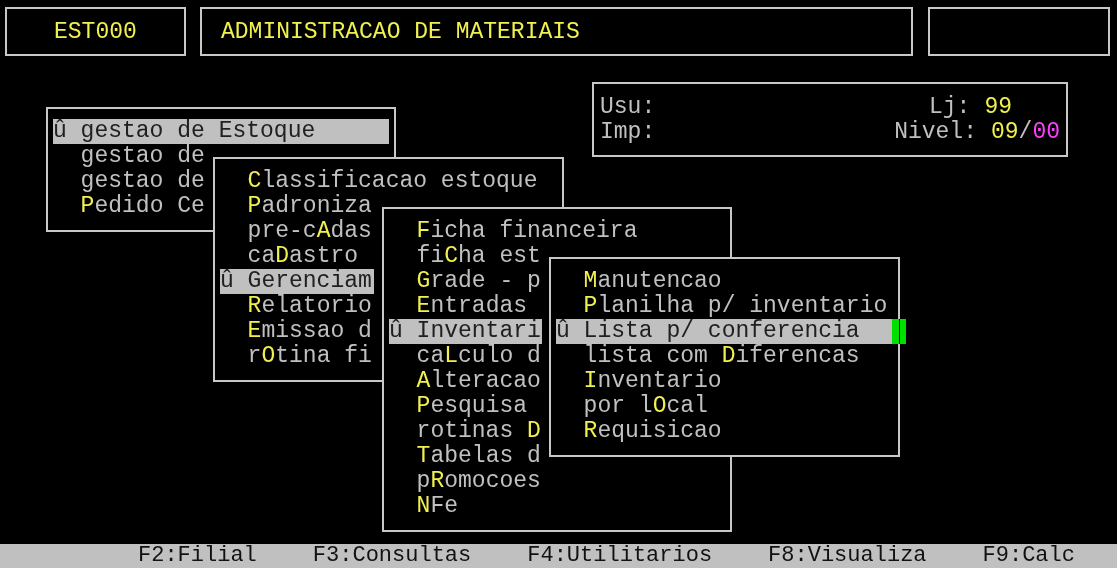 The image size is (1117, 568). Describe the element at coordinates (935, 132) in the screenshot. I see `level-label: Nivel:` at that location.